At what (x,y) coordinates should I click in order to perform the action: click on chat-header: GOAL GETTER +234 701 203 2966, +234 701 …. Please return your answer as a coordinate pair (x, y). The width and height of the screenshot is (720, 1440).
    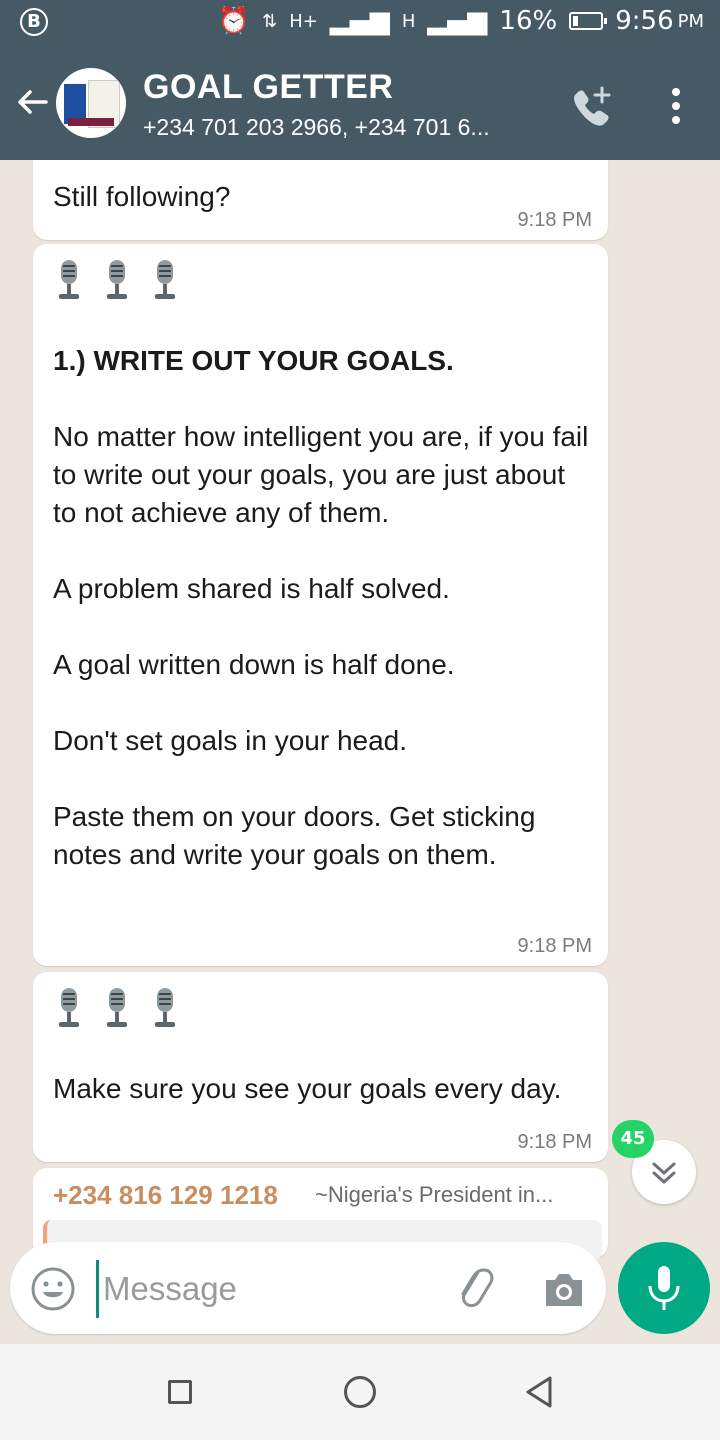
    Looking at the image, I should click on (360, 104).